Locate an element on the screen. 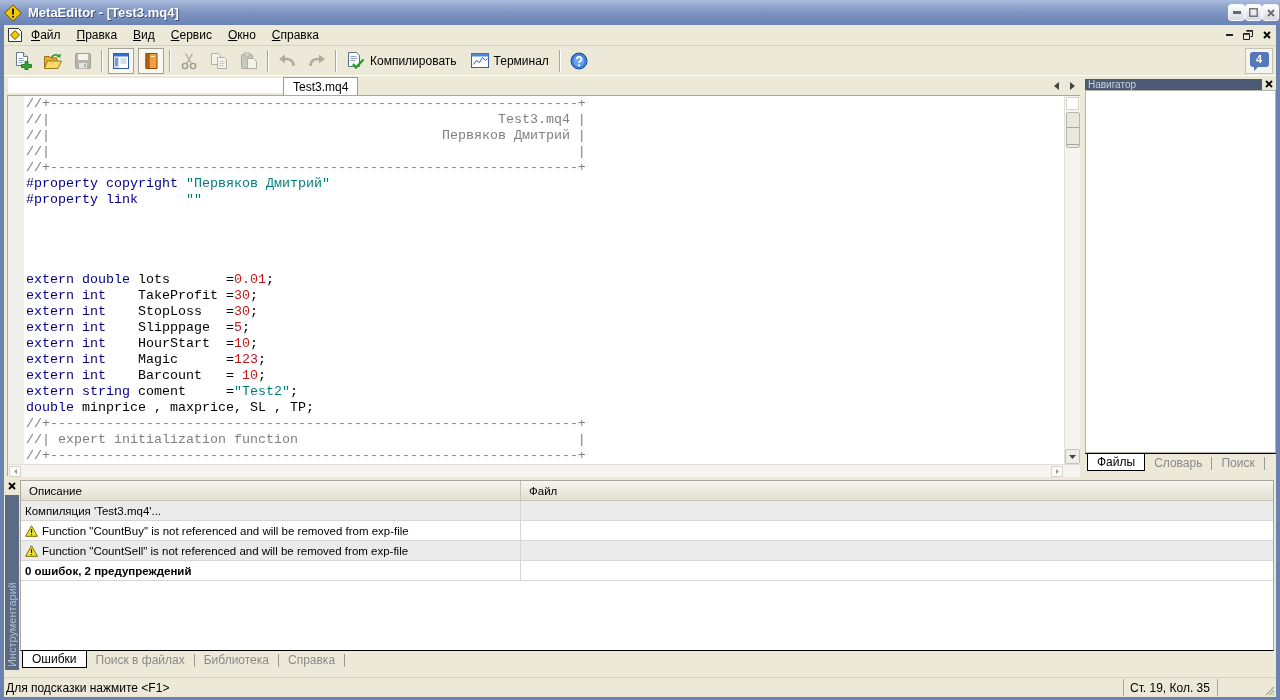 Image resolution: width=1280 pixels, height=700 pixels. panel-title: Навигатор is located at coordinates (1173, 84).